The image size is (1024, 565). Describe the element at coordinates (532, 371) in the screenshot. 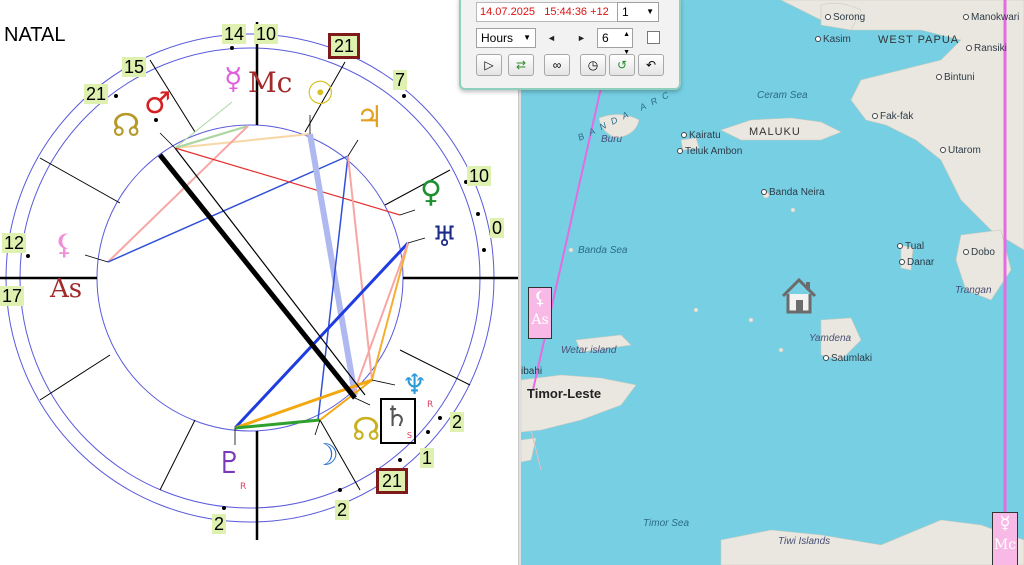

I see `map-label-ibahi: ibahi` at that location.